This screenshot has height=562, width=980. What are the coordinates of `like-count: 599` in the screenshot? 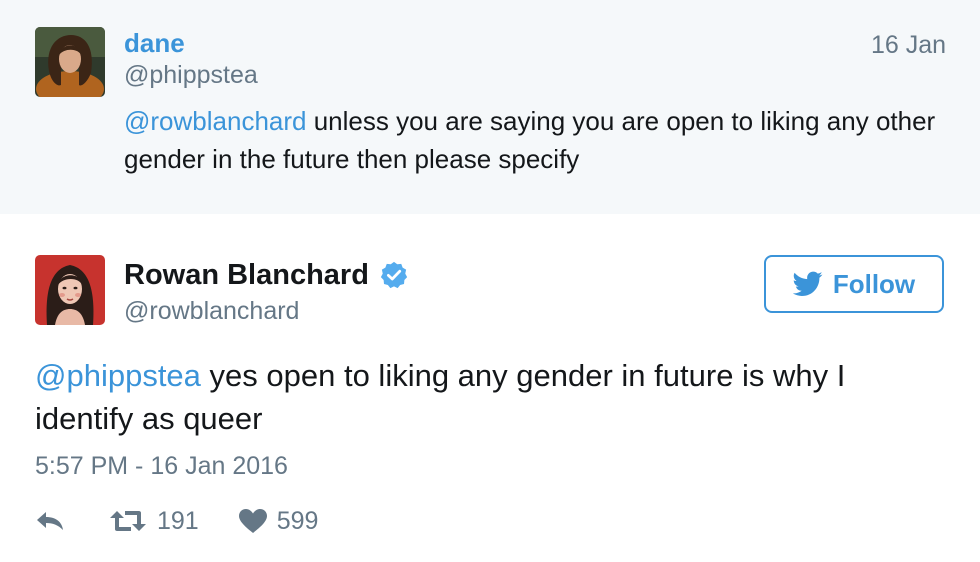 It's located at (297, 520).